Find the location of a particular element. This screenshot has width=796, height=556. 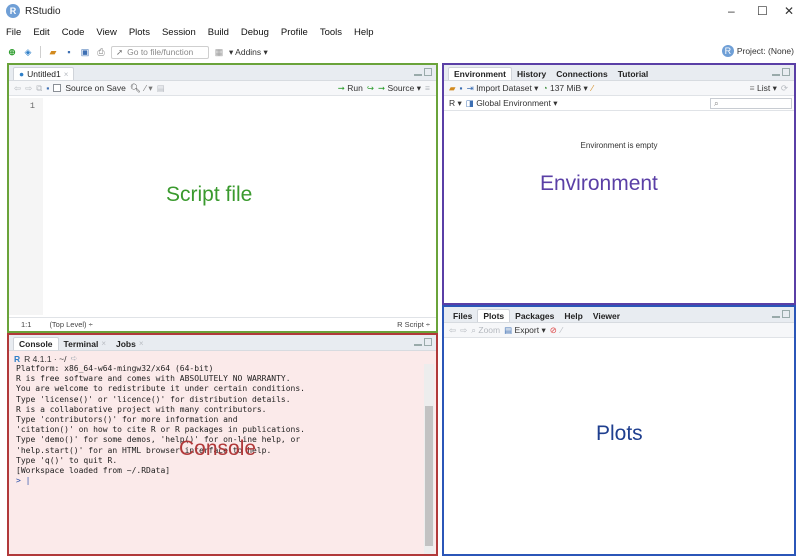

rerun-arrow-icon: ↪ is located at coordinates (370, 88).